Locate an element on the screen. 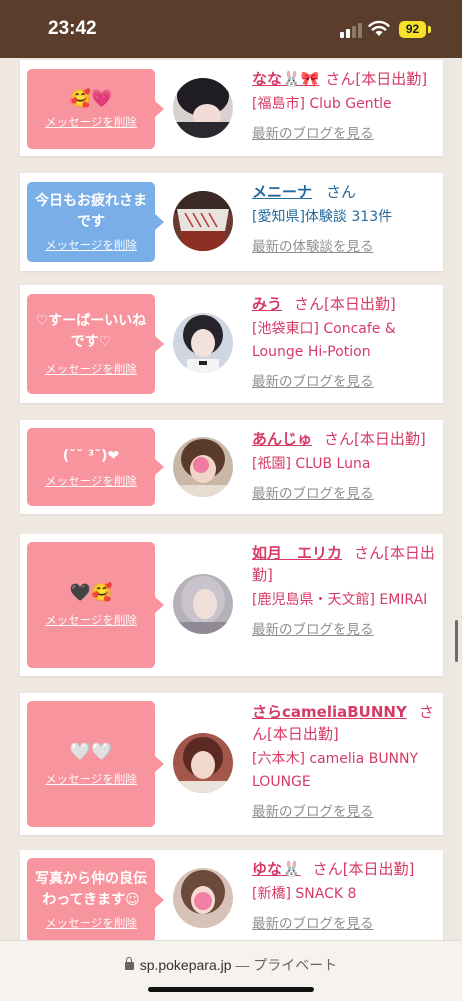 This screenshot has width=462, height=1001. shop-label: [六本木] camelia BUNNY LOUNGE is located at coordinates (335, 770).